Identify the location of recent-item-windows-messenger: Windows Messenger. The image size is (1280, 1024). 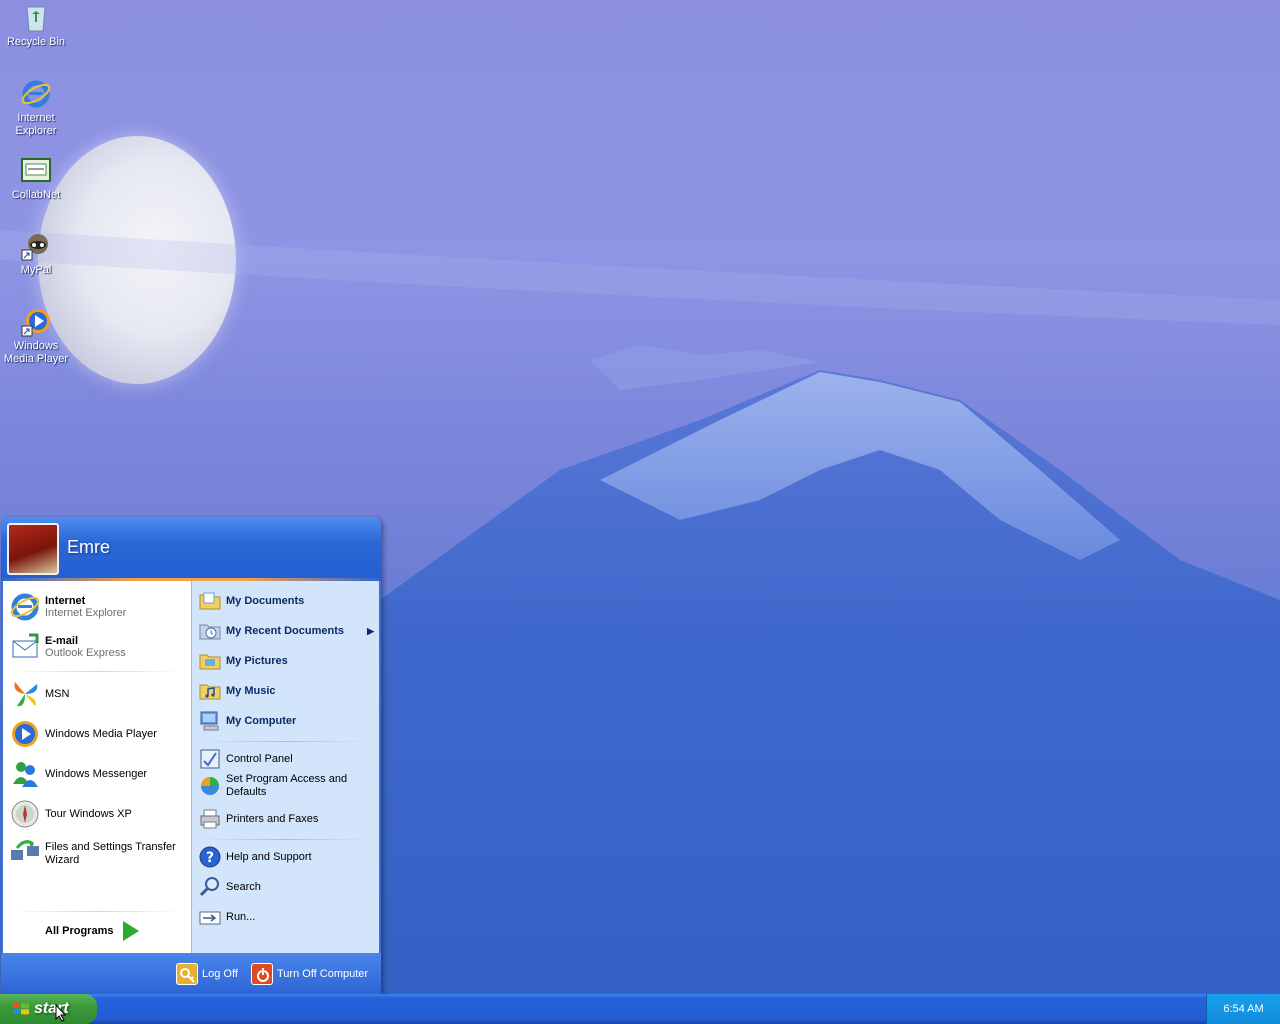
(78, 774).